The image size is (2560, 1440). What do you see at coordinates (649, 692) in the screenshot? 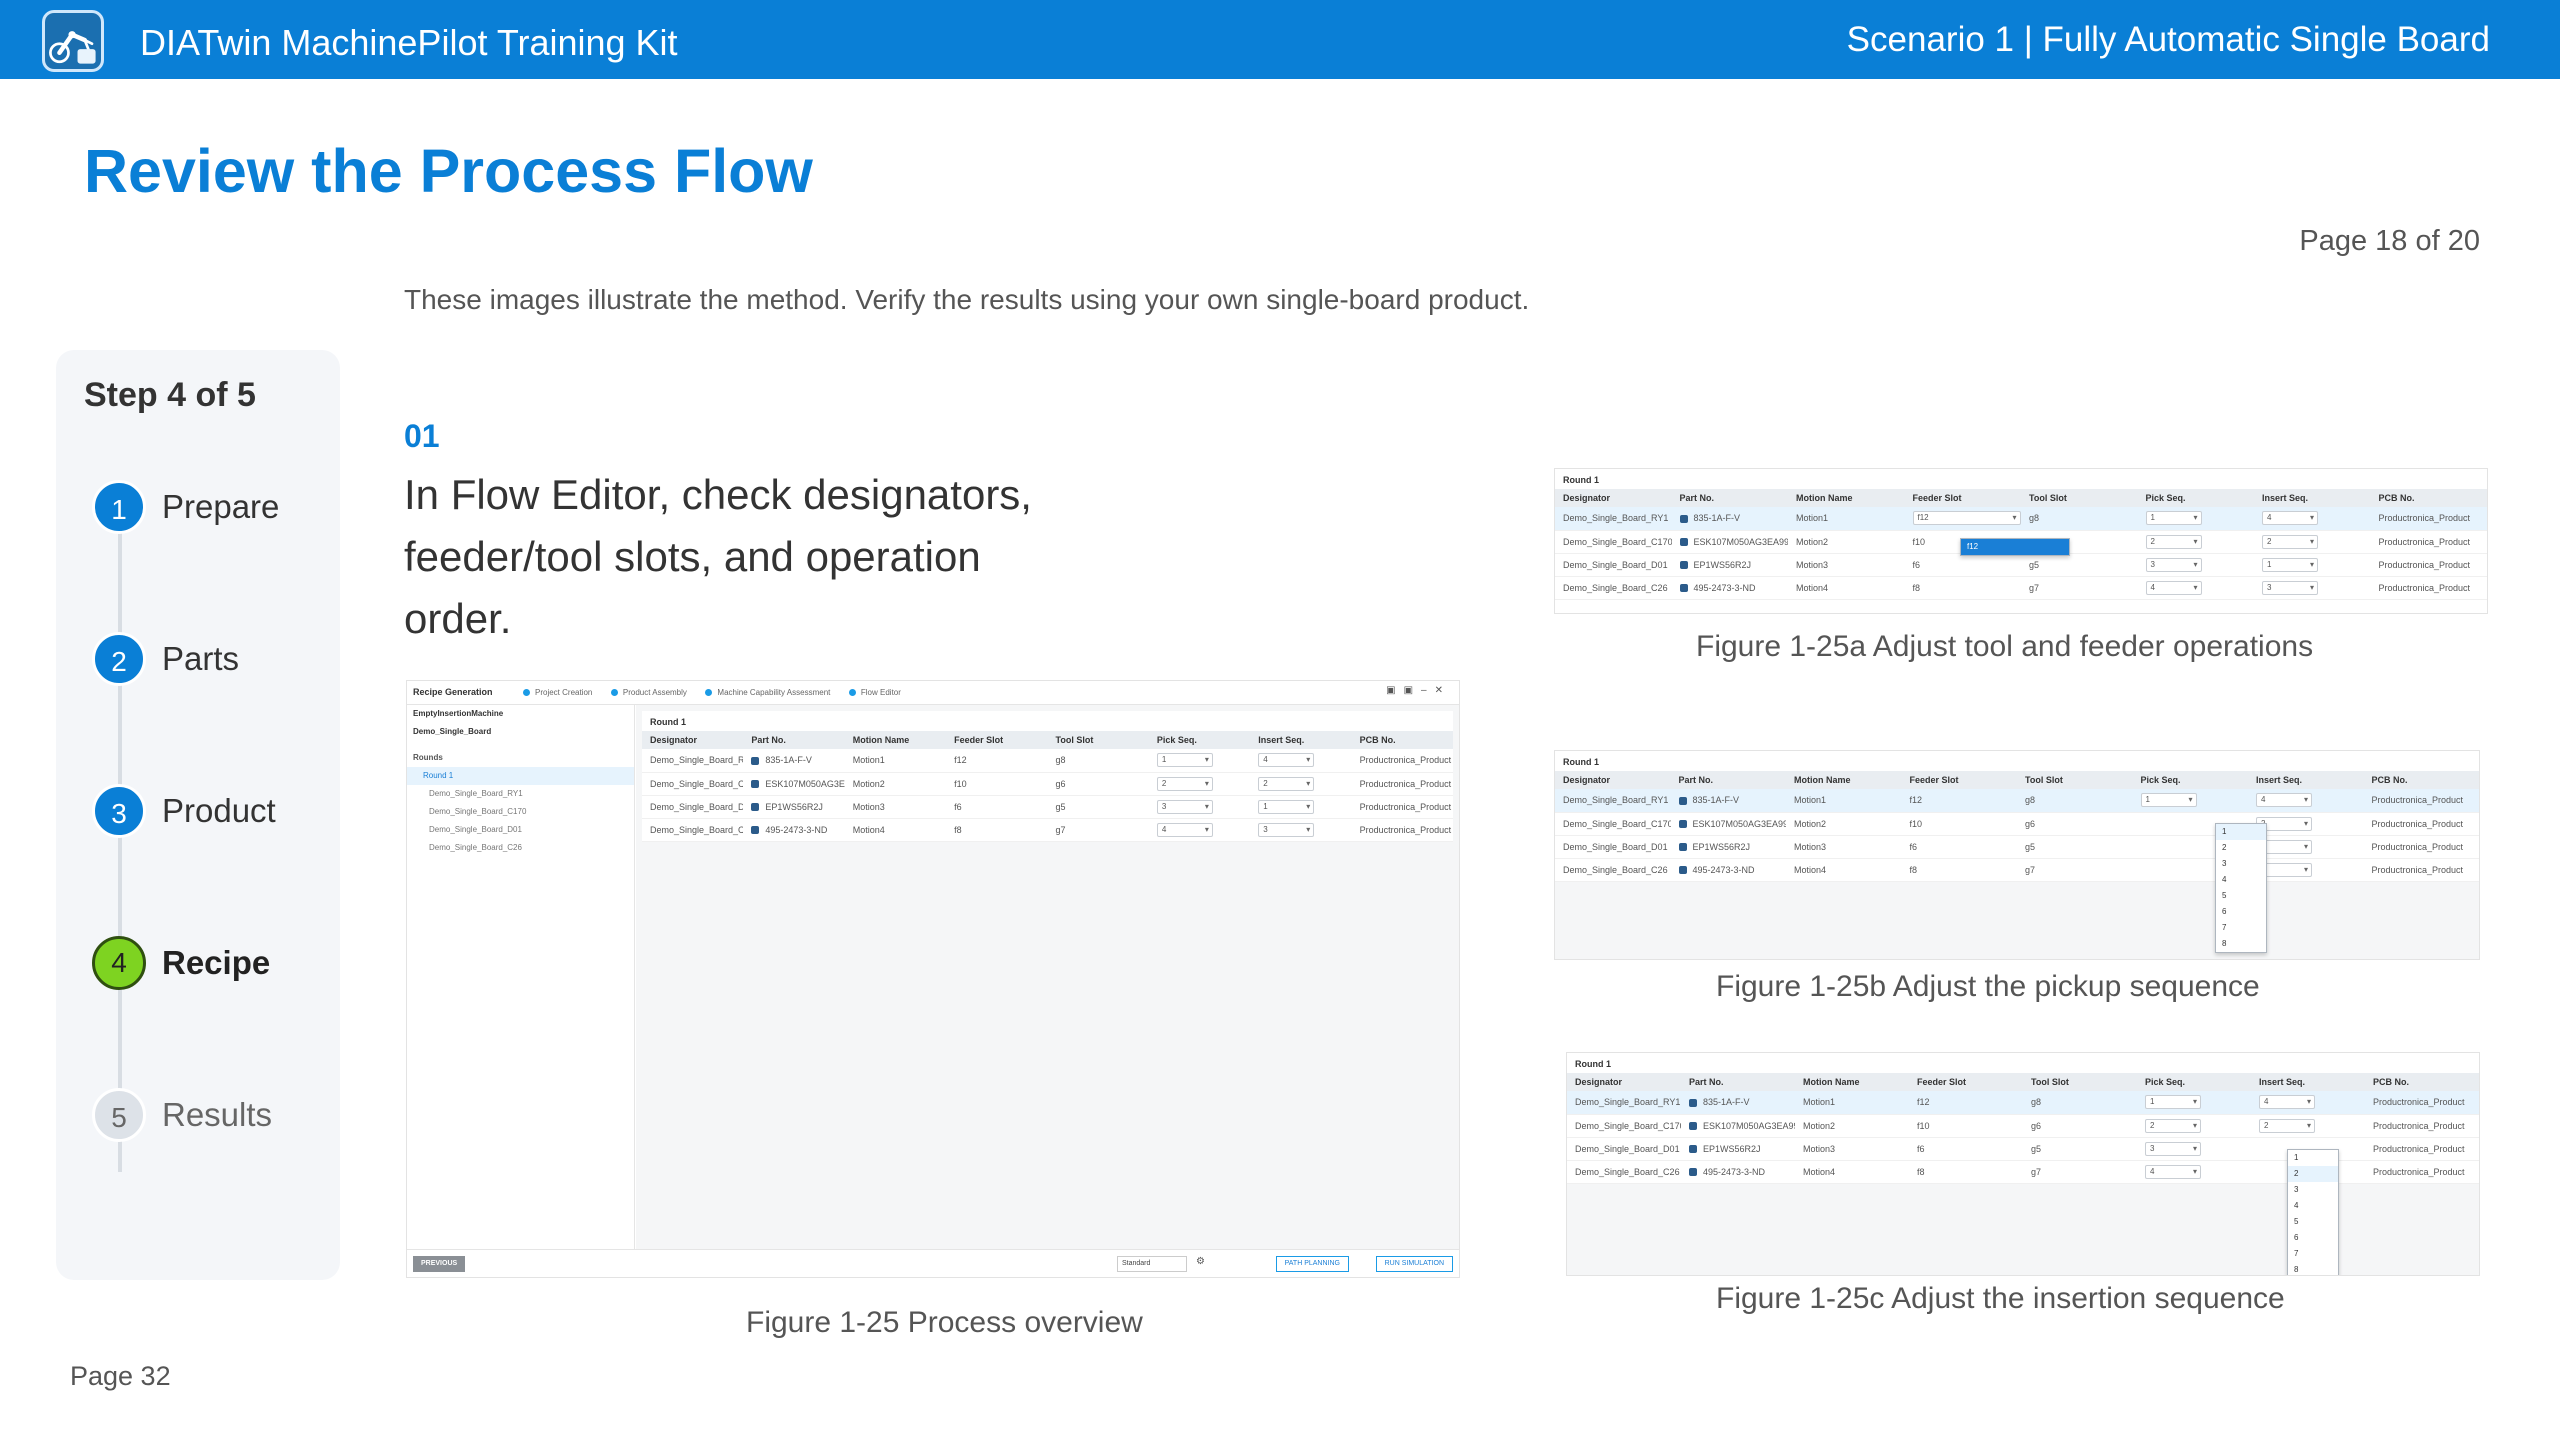
I see `crumb-product-assembly: Product Assembly` at bounding box center [649, 692].